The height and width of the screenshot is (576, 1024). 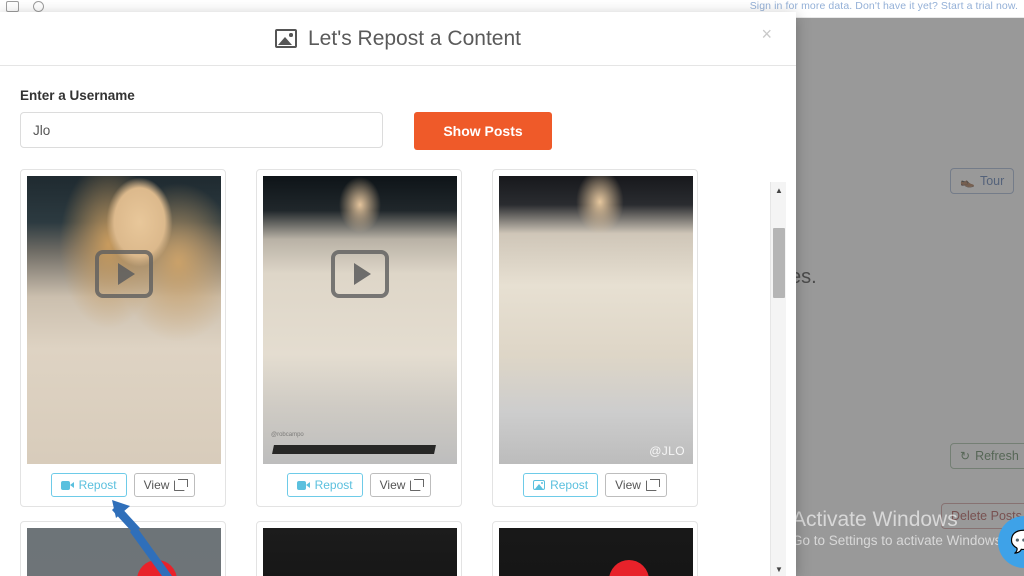 I want to click on post-thumbnail: @JLO, so click(x=596, y=320).